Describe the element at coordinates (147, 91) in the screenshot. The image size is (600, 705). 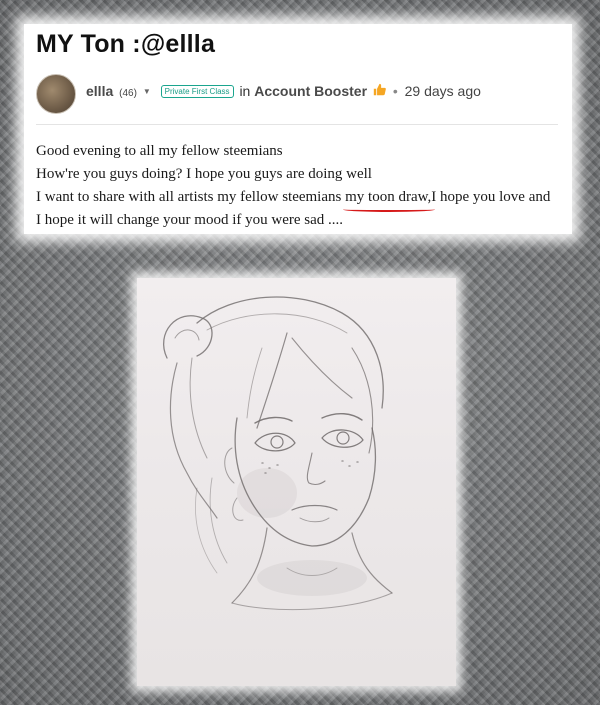
I see `chevron-down-icon: ▼` at that location.